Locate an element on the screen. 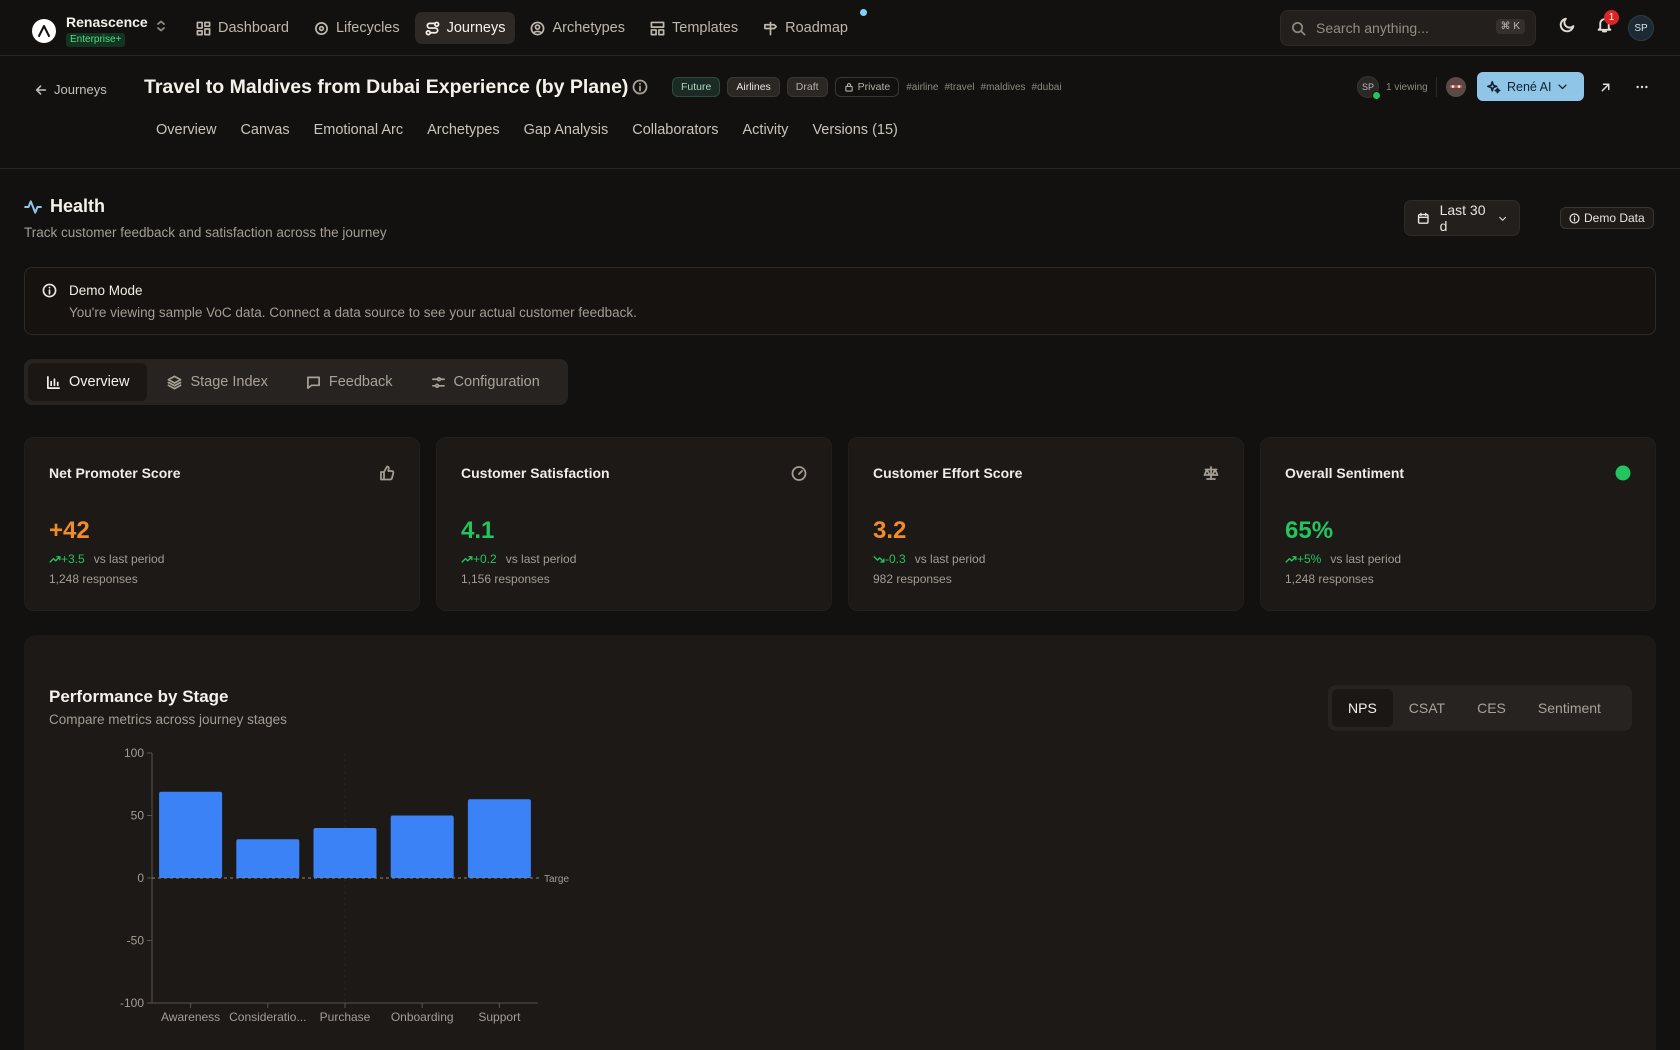 The height and width of the screenshot is (1050, 1680). tab-canvas: Canvas is located at coordinates (264, 130).